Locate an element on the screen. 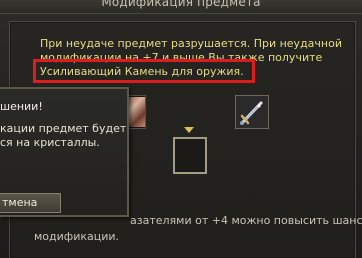  dialog-message-line: ся на кристаллы. is located at coordinates (50, 142).